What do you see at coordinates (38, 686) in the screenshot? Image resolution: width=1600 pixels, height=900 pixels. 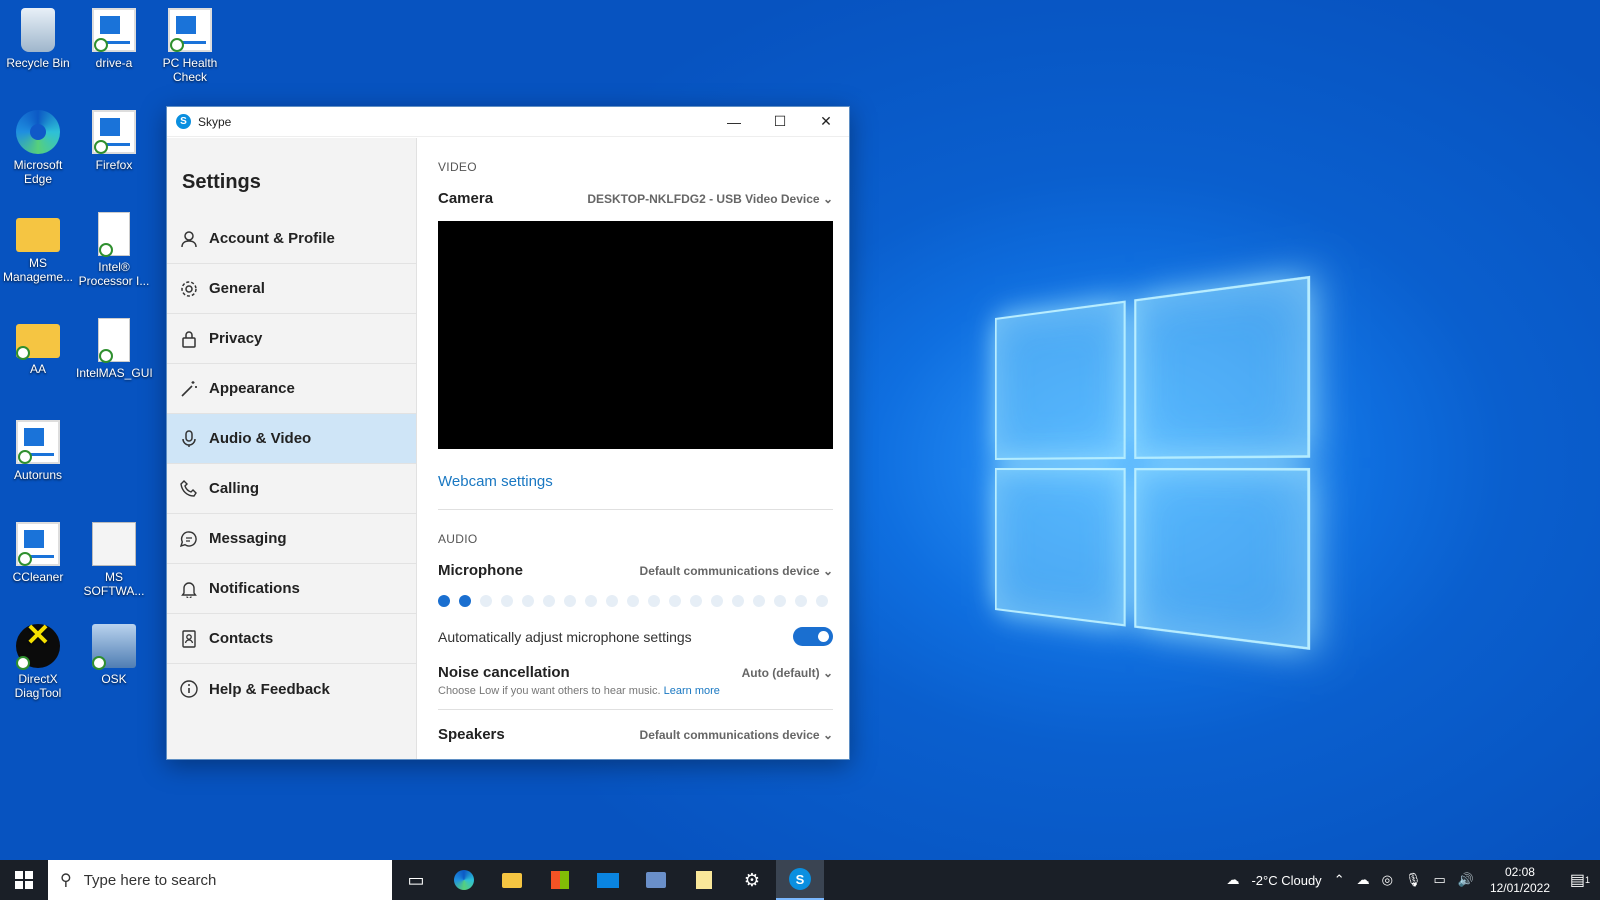 I see `desktop-icon-label: DirectX DiagTool` at bounding box center [38, 686].